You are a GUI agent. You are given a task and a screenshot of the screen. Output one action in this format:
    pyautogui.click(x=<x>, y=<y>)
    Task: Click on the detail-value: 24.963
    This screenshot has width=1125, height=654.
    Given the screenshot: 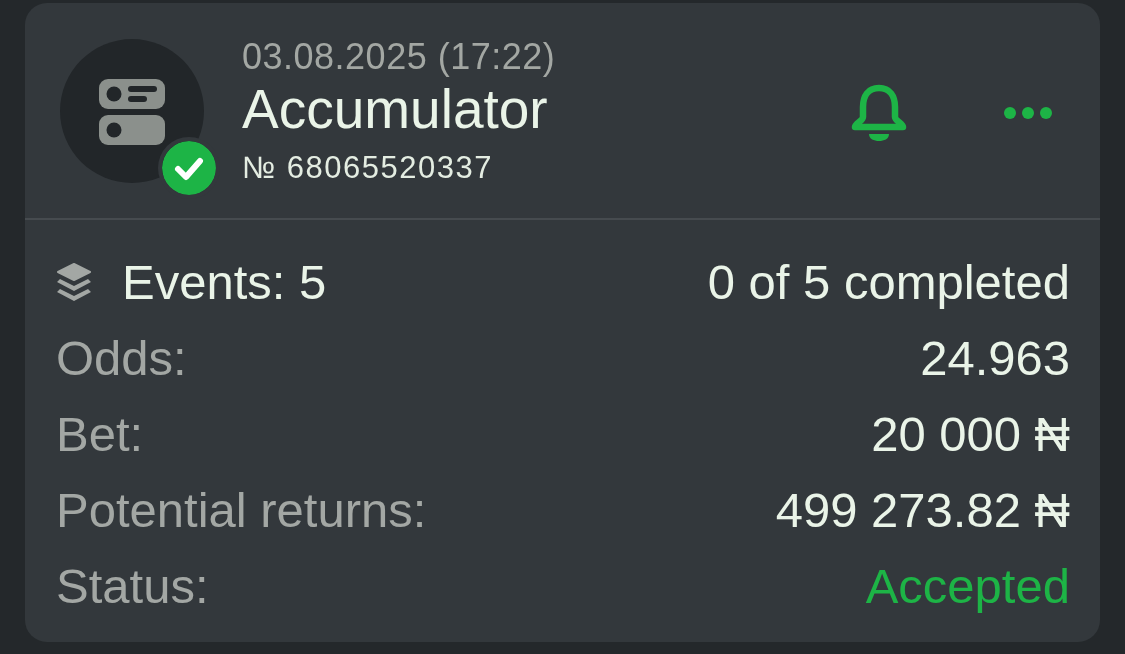 What is the action you would take?
    pyautogui.click(x=995, y=358)
    